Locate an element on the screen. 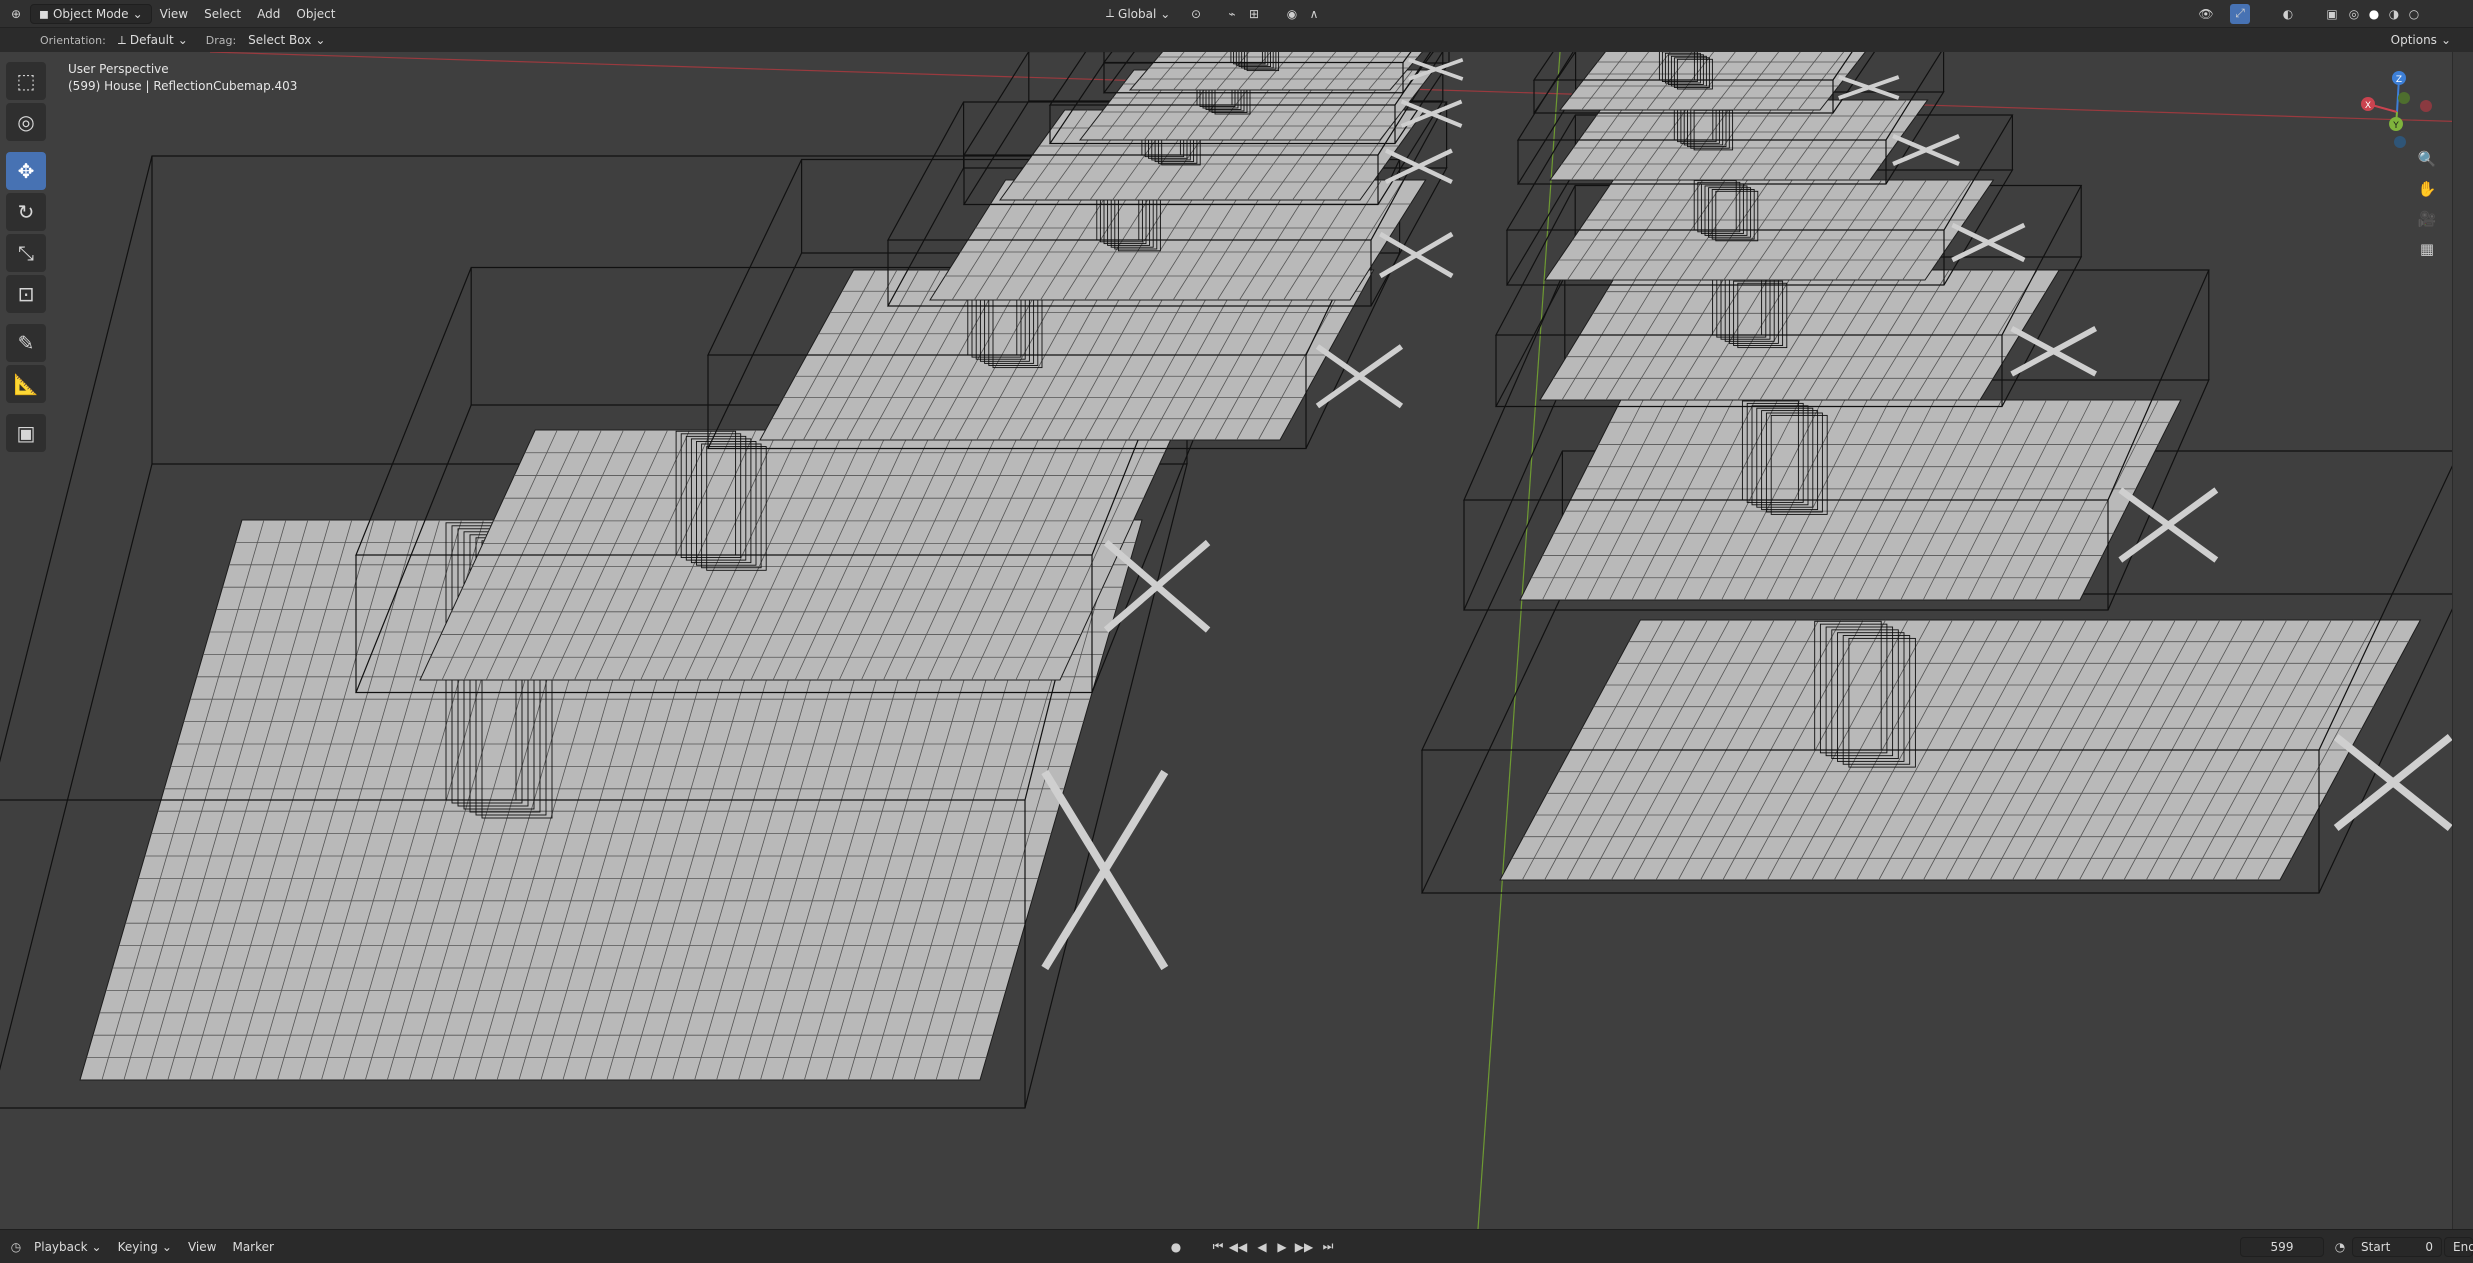 Image resolution: width=2473 pixels, height=1263 pixels. y-axis-line is located at coordinates (1519, 640).